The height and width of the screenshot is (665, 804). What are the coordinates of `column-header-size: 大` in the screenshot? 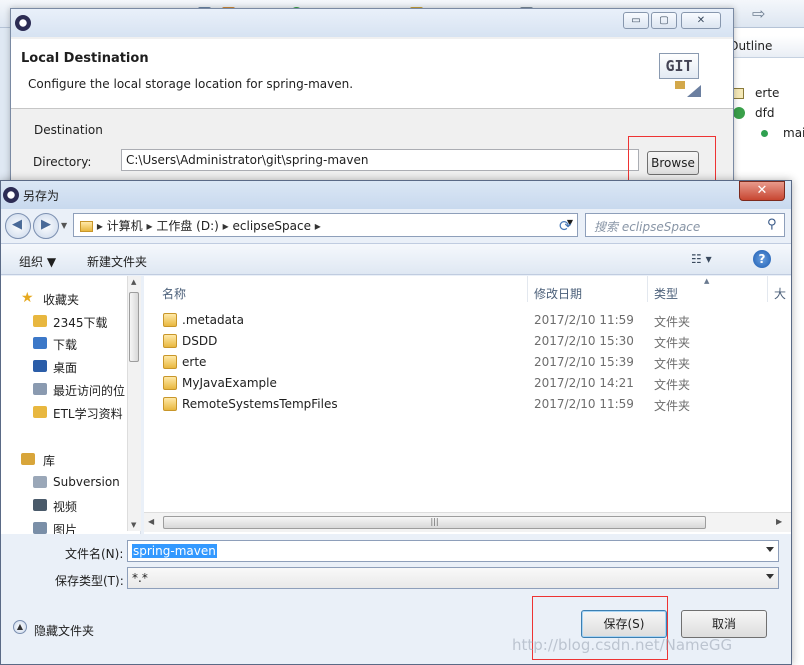 It's located at (780, 293).